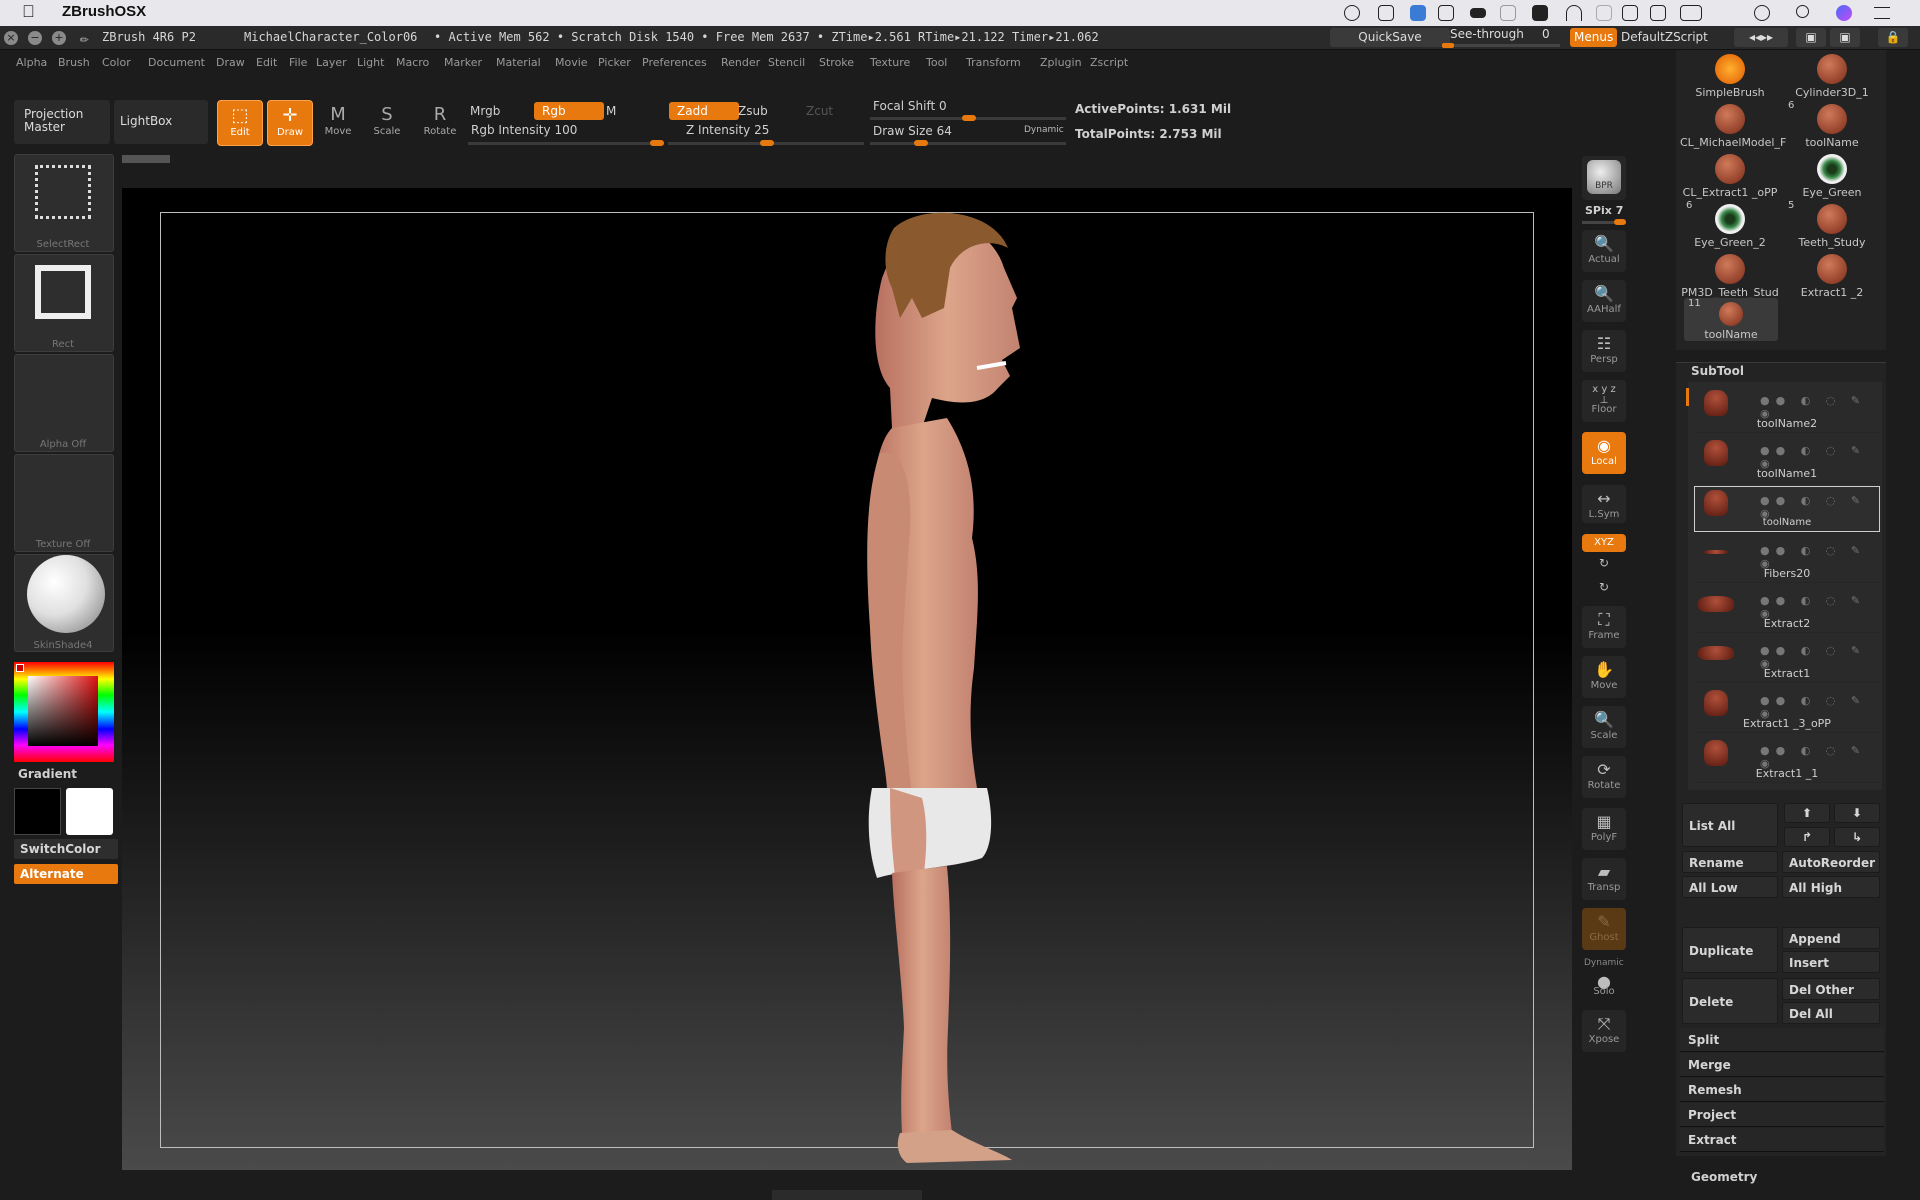  Describe the element at coordinates (62, 122) in the screenshot. I see `projection-master-button: Projection Master` at that location.